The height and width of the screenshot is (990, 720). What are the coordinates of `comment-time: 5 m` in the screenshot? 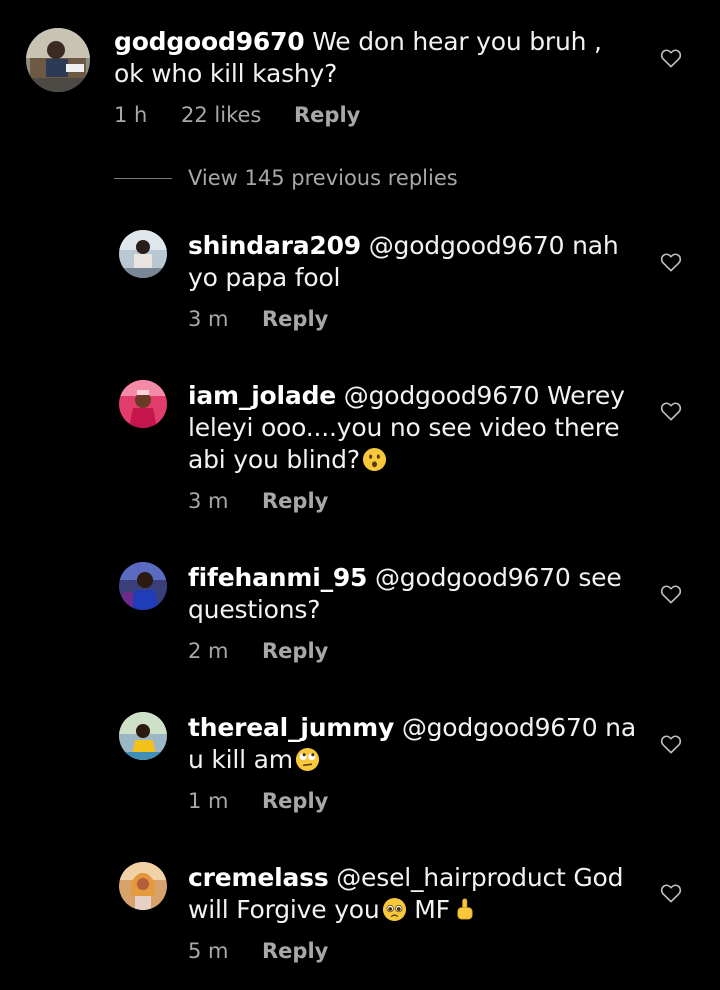 It's located at (208, 951).